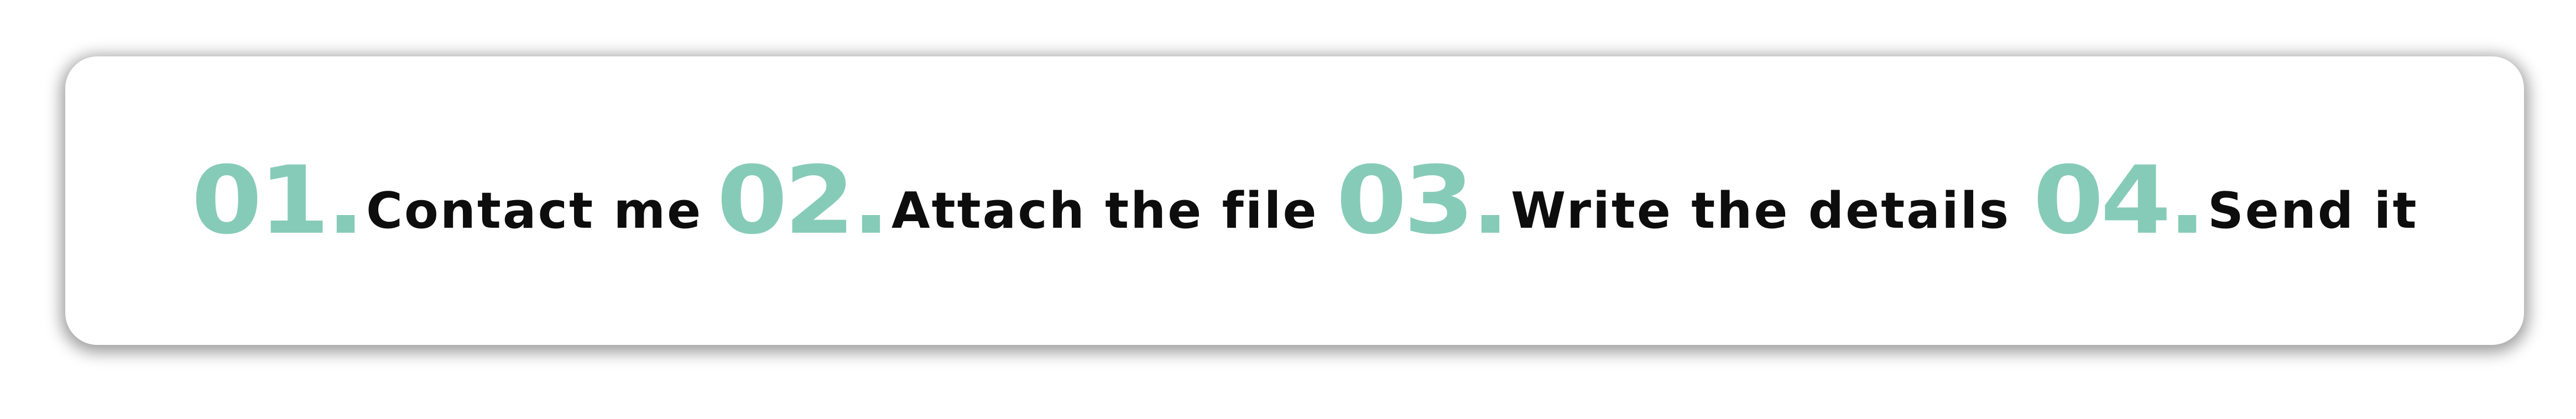 The height and width of the screenshot is (419, 2576). Describe the element at coordinates (2312, 210) in the screenshot. I see `step-label: Send it` at that location.